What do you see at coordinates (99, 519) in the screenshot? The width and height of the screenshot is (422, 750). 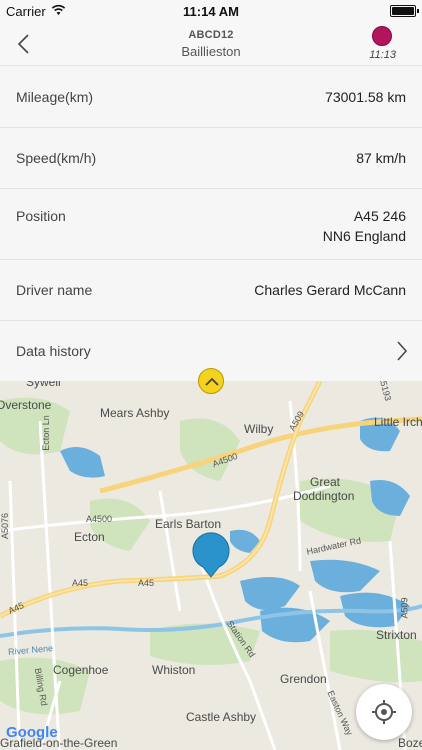 I see `road-label: A4500` at bounding box center [99, 519].